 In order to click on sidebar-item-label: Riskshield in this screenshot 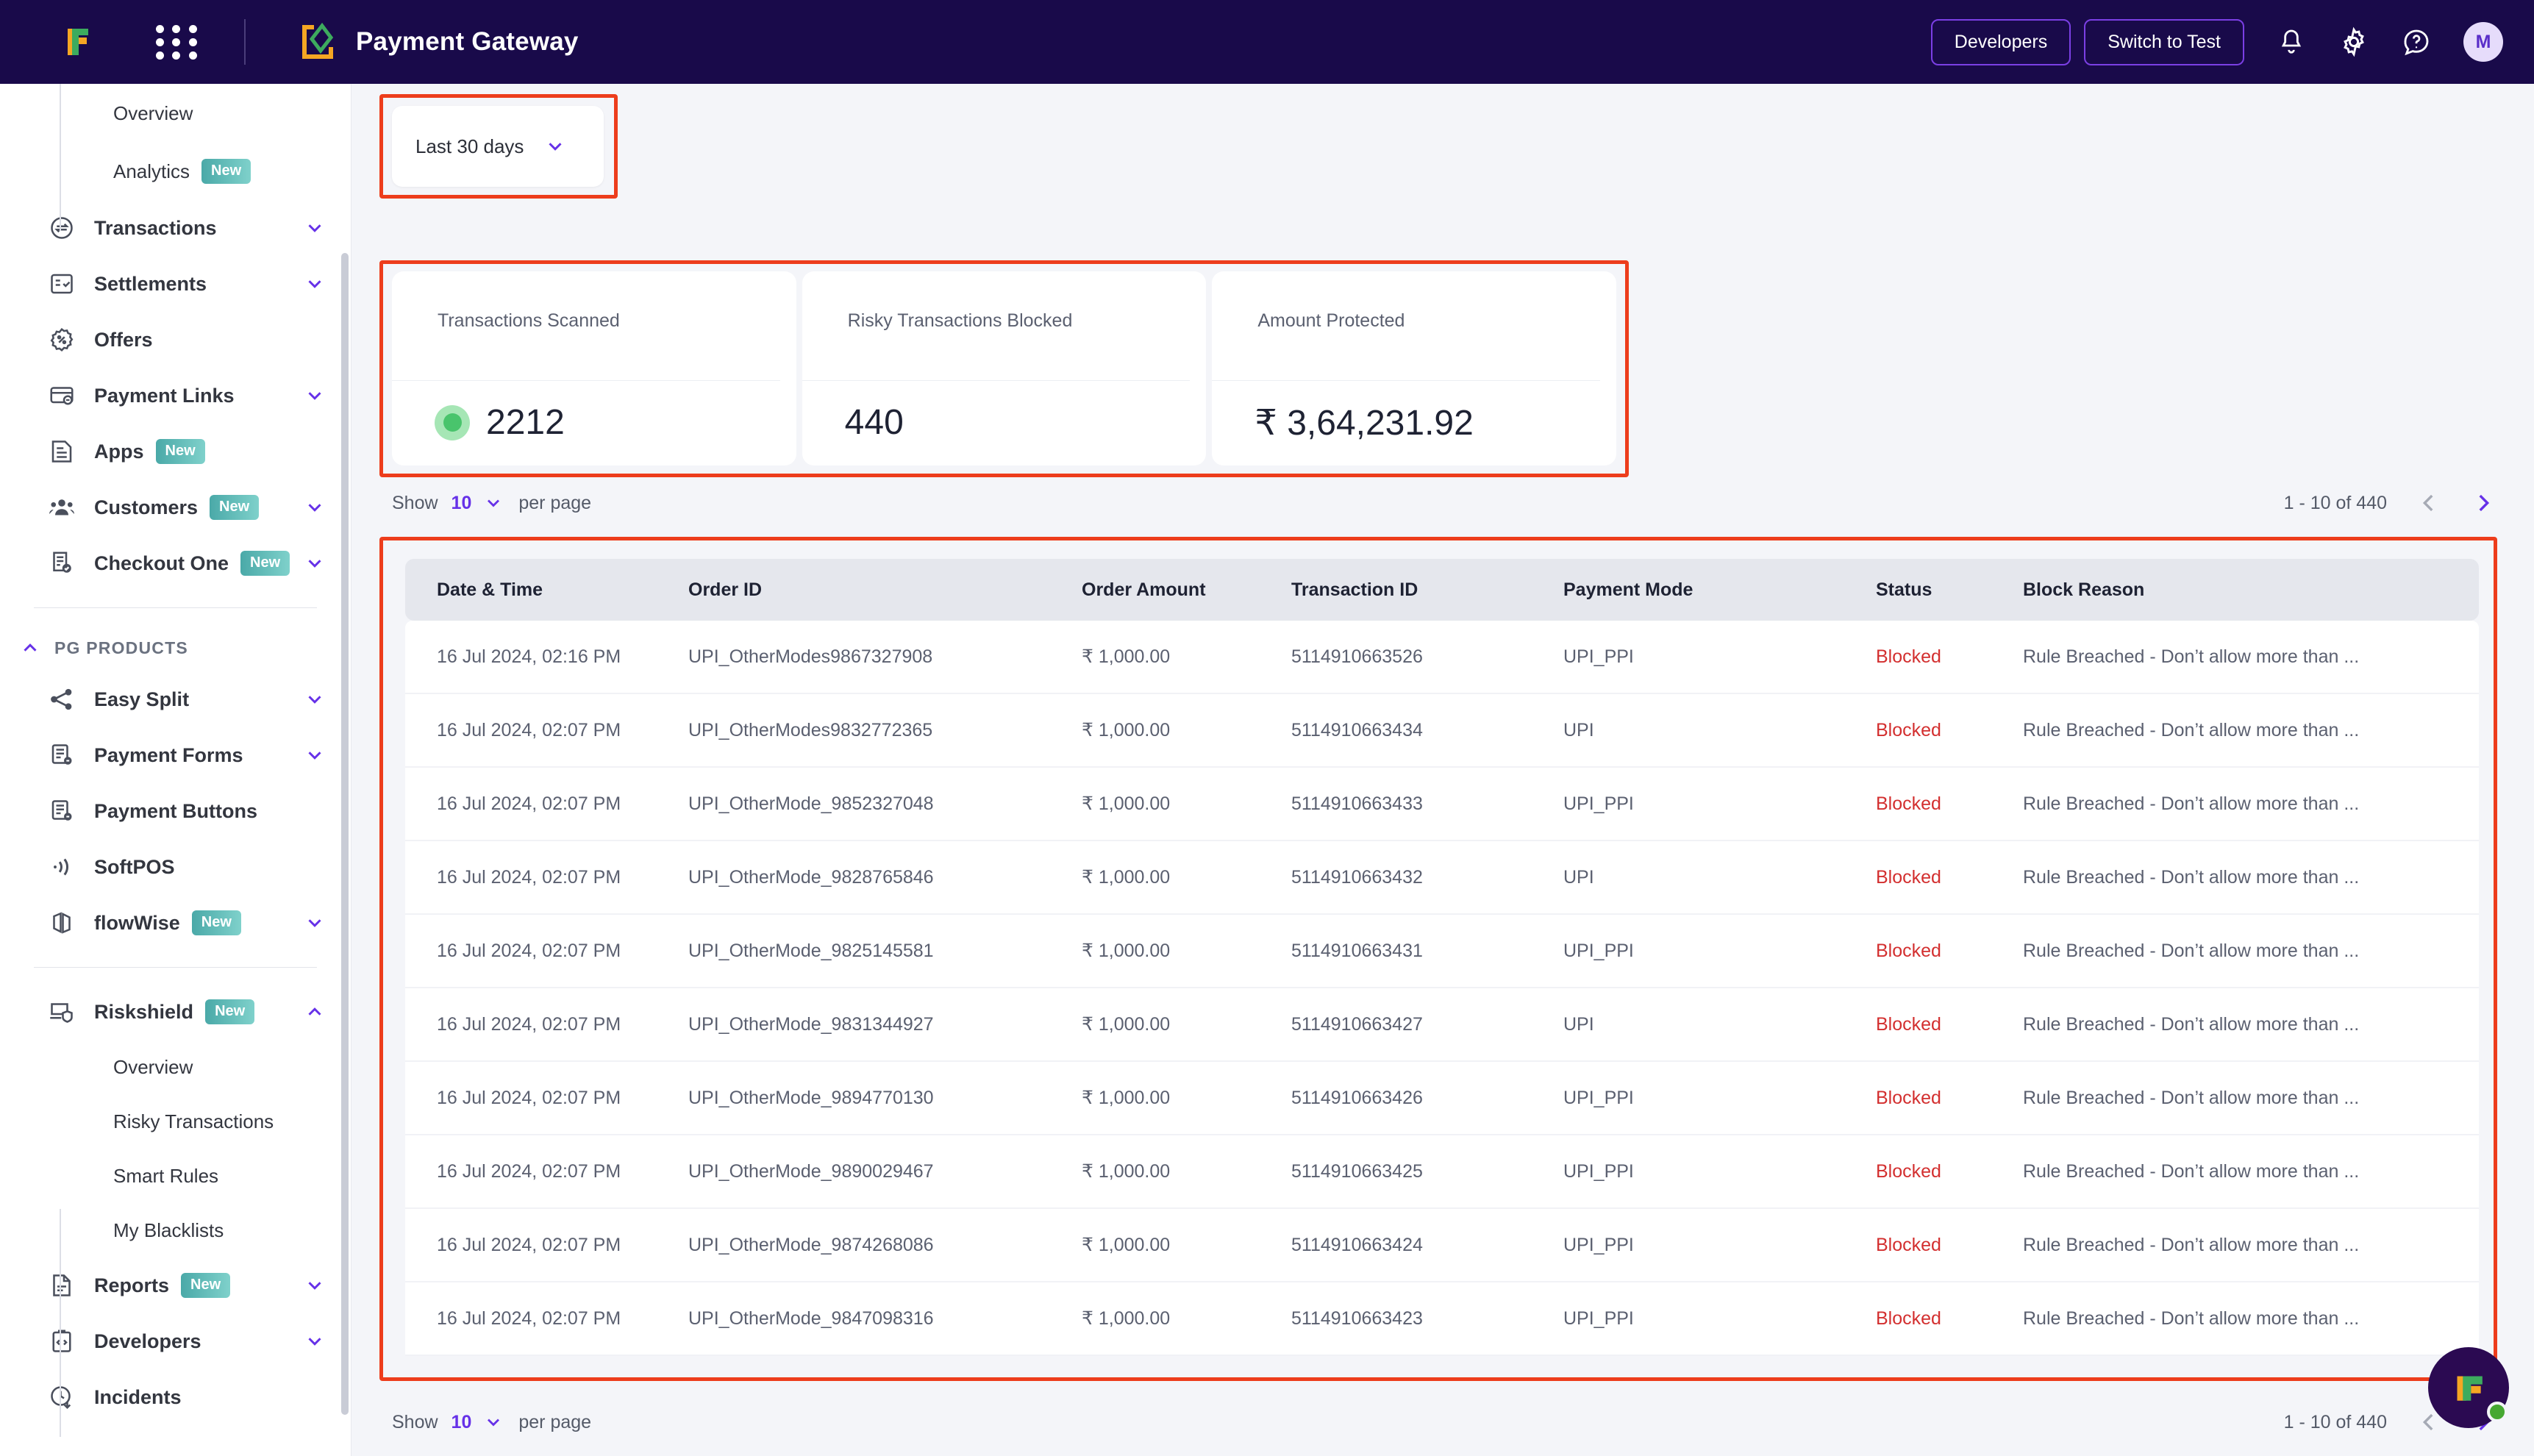, I will do `click(144, 1011)`.